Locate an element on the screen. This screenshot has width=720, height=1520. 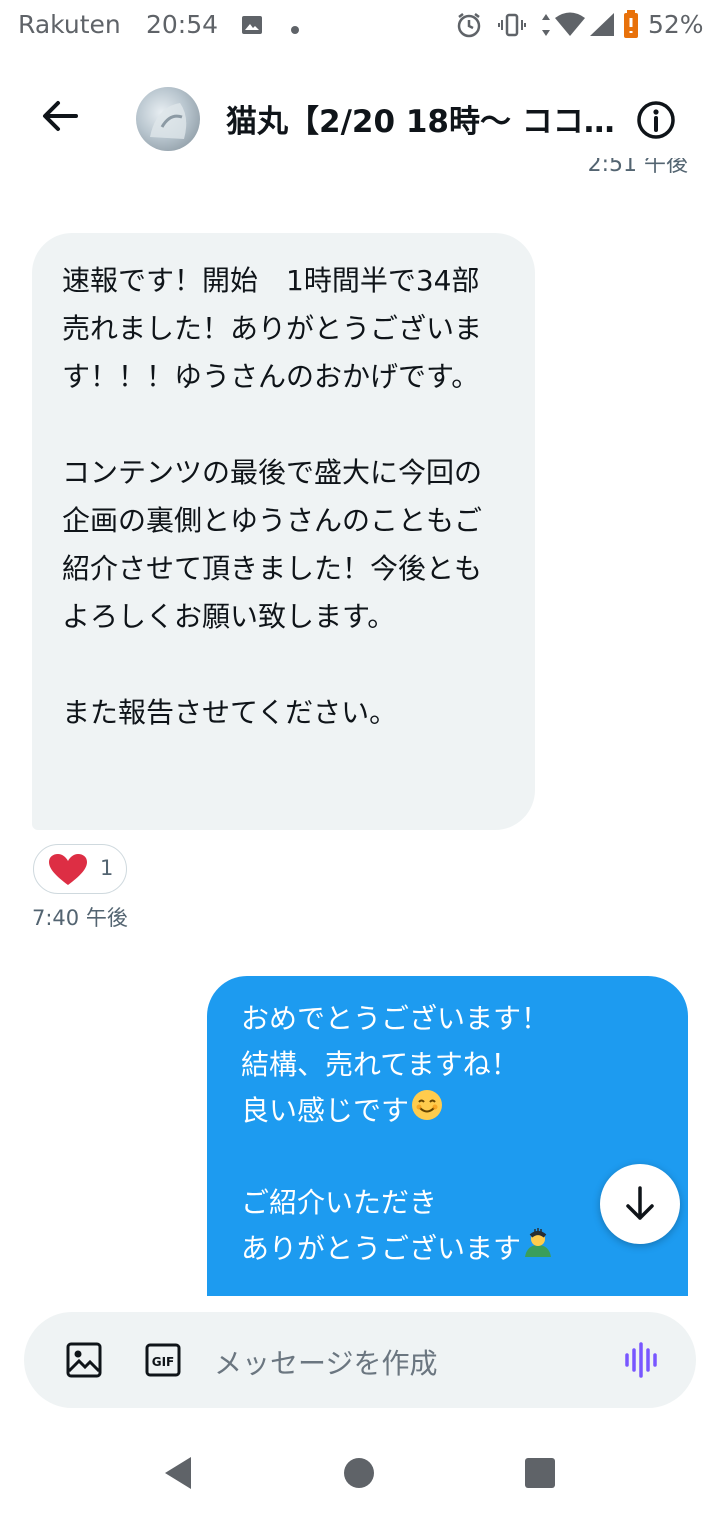
dot-icon is located at coordinates (295, 29).